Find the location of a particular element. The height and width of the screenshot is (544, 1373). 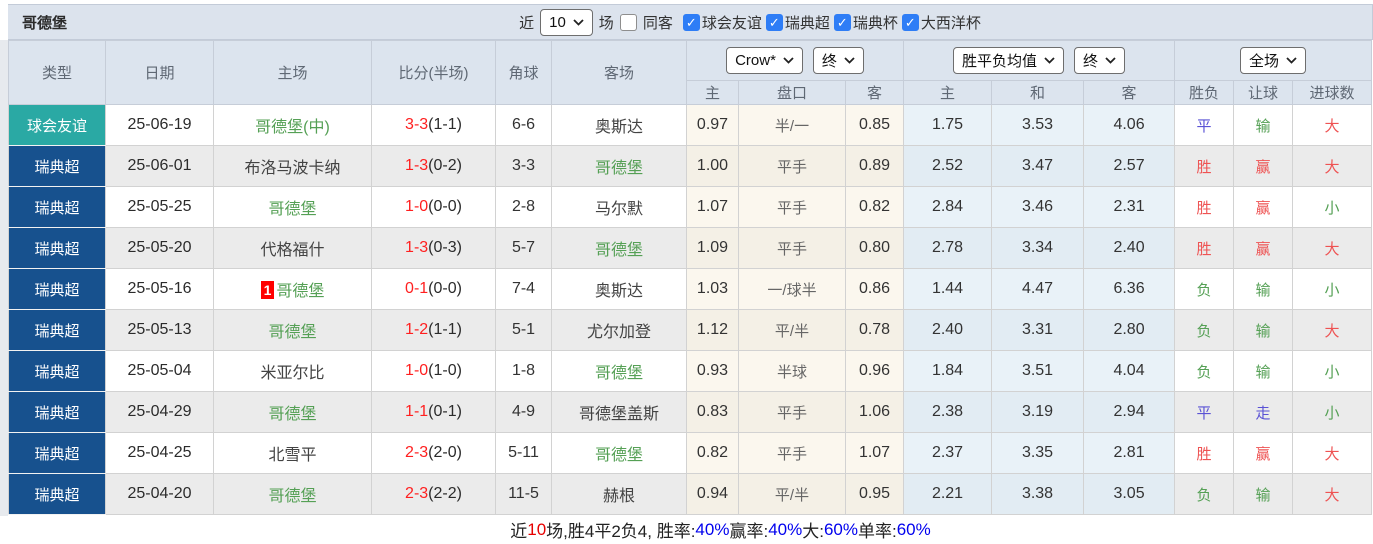

result-goals-cell: 小 is located at coordinates (1332, 207).